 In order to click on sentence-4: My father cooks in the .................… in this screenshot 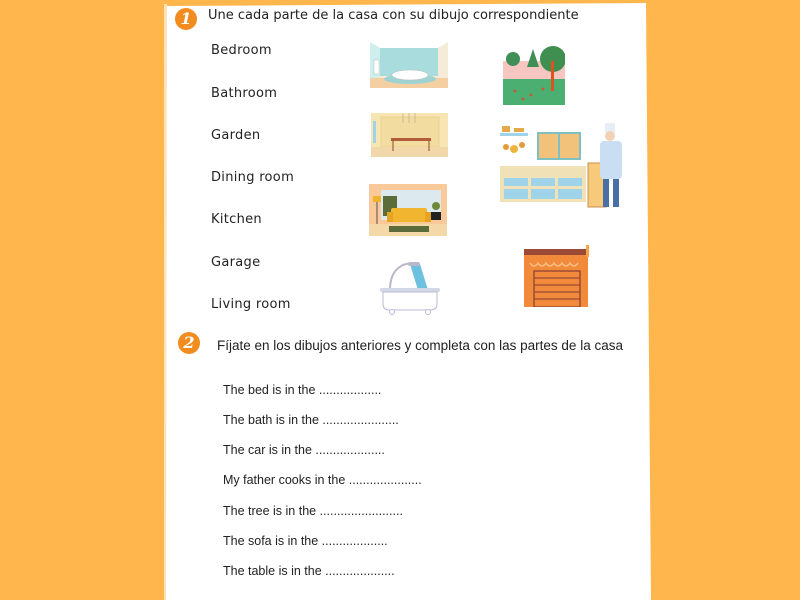, I will do `click(322, 480)`.